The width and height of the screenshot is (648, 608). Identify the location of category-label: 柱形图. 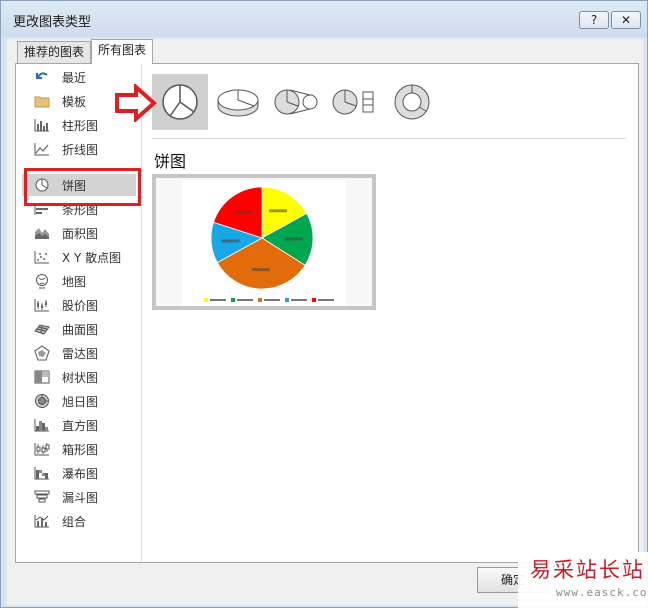
(80, 125).